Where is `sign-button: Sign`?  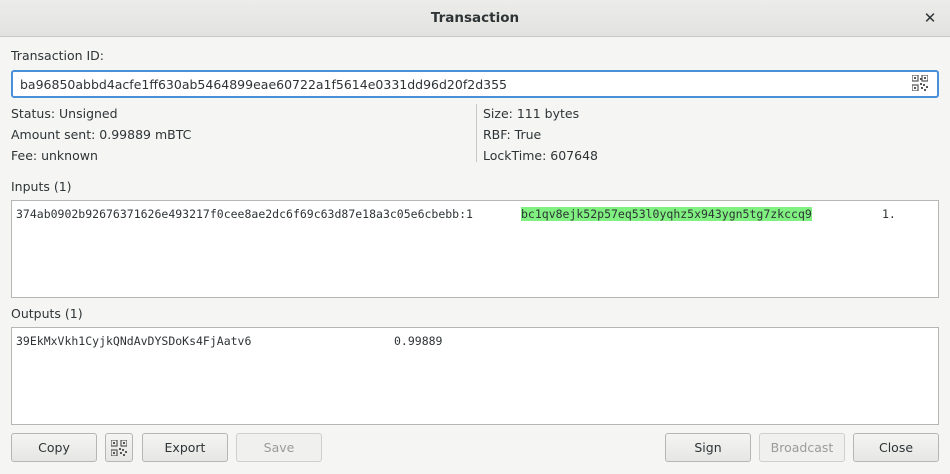 sign-button: Sign is located at coordinates (708, 447).